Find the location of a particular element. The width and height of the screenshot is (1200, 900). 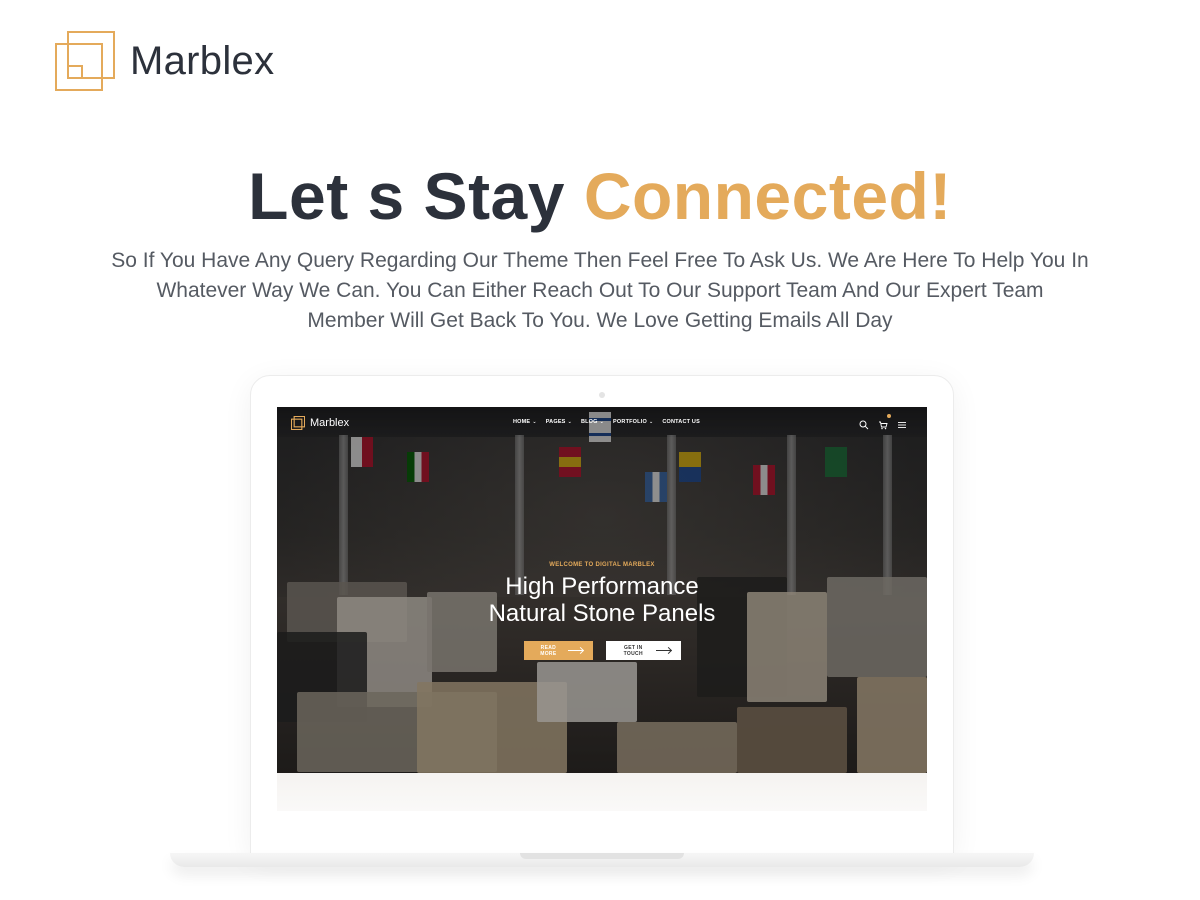

nav-item-pages: PAGES ⌄ is located at coordinates (559, 422).